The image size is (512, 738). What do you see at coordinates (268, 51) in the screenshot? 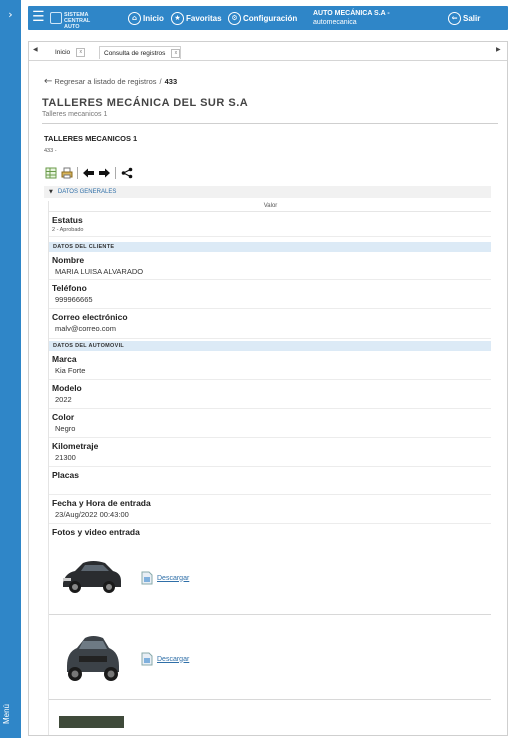
I see `tab-strip: ◀ Inicio x Consulta de registros x ▶` at bounding box center [268, 51].